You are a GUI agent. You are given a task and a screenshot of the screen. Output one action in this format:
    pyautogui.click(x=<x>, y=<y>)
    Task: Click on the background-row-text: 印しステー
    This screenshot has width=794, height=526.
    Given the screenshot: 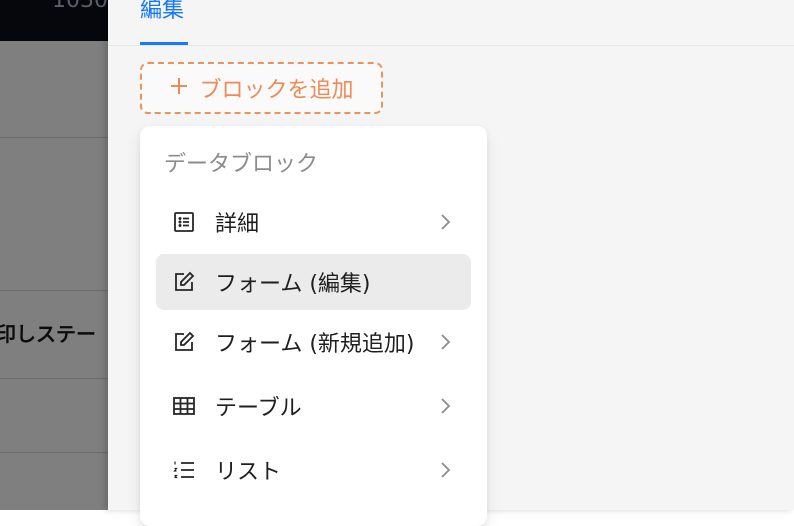 What is the action you would take?
    pyautogui.click(x=48, y=334)
    